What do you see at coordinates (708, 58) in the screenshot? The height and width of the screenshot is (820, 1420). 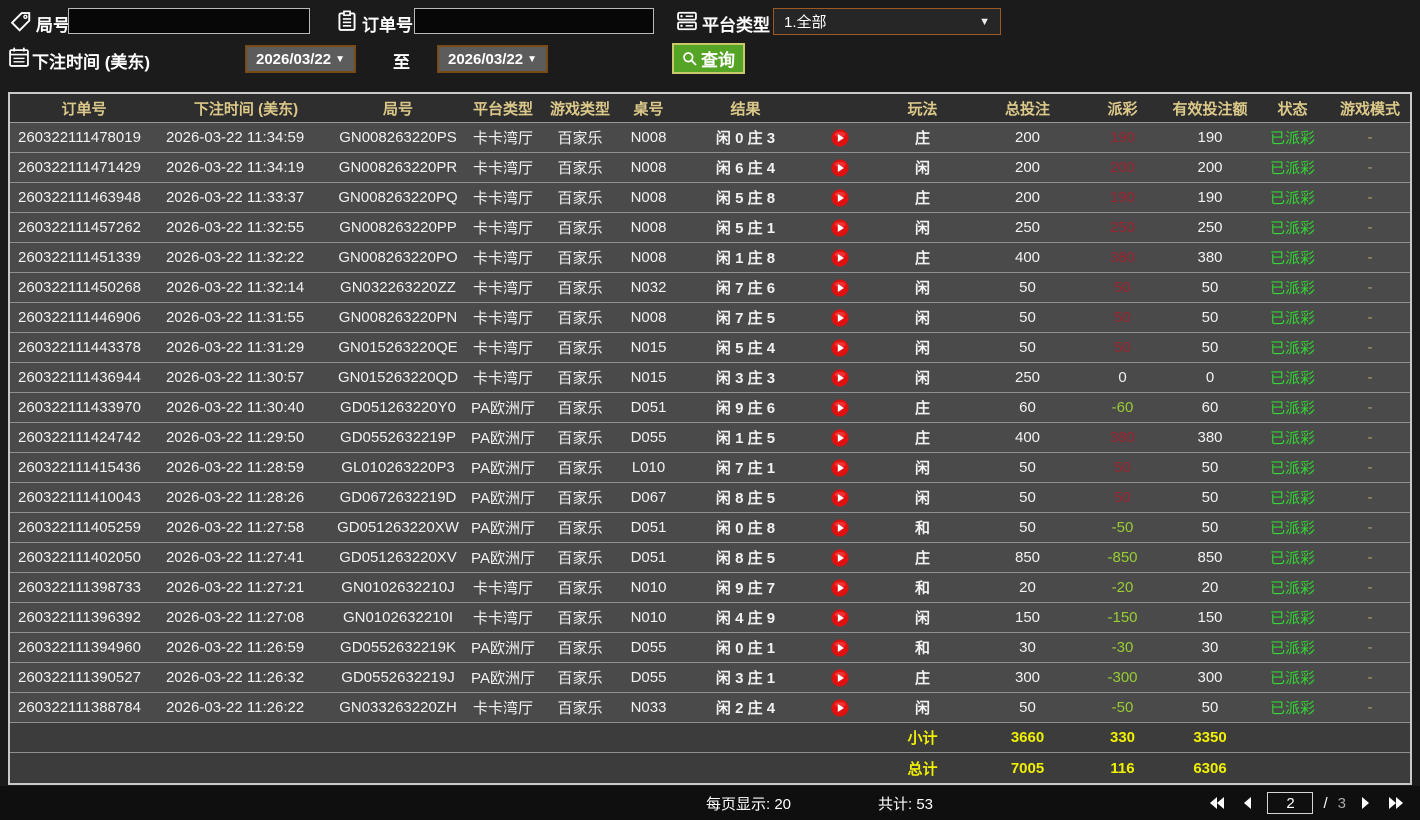 I see `search-button: 查询` at bounding box center [708, 58].